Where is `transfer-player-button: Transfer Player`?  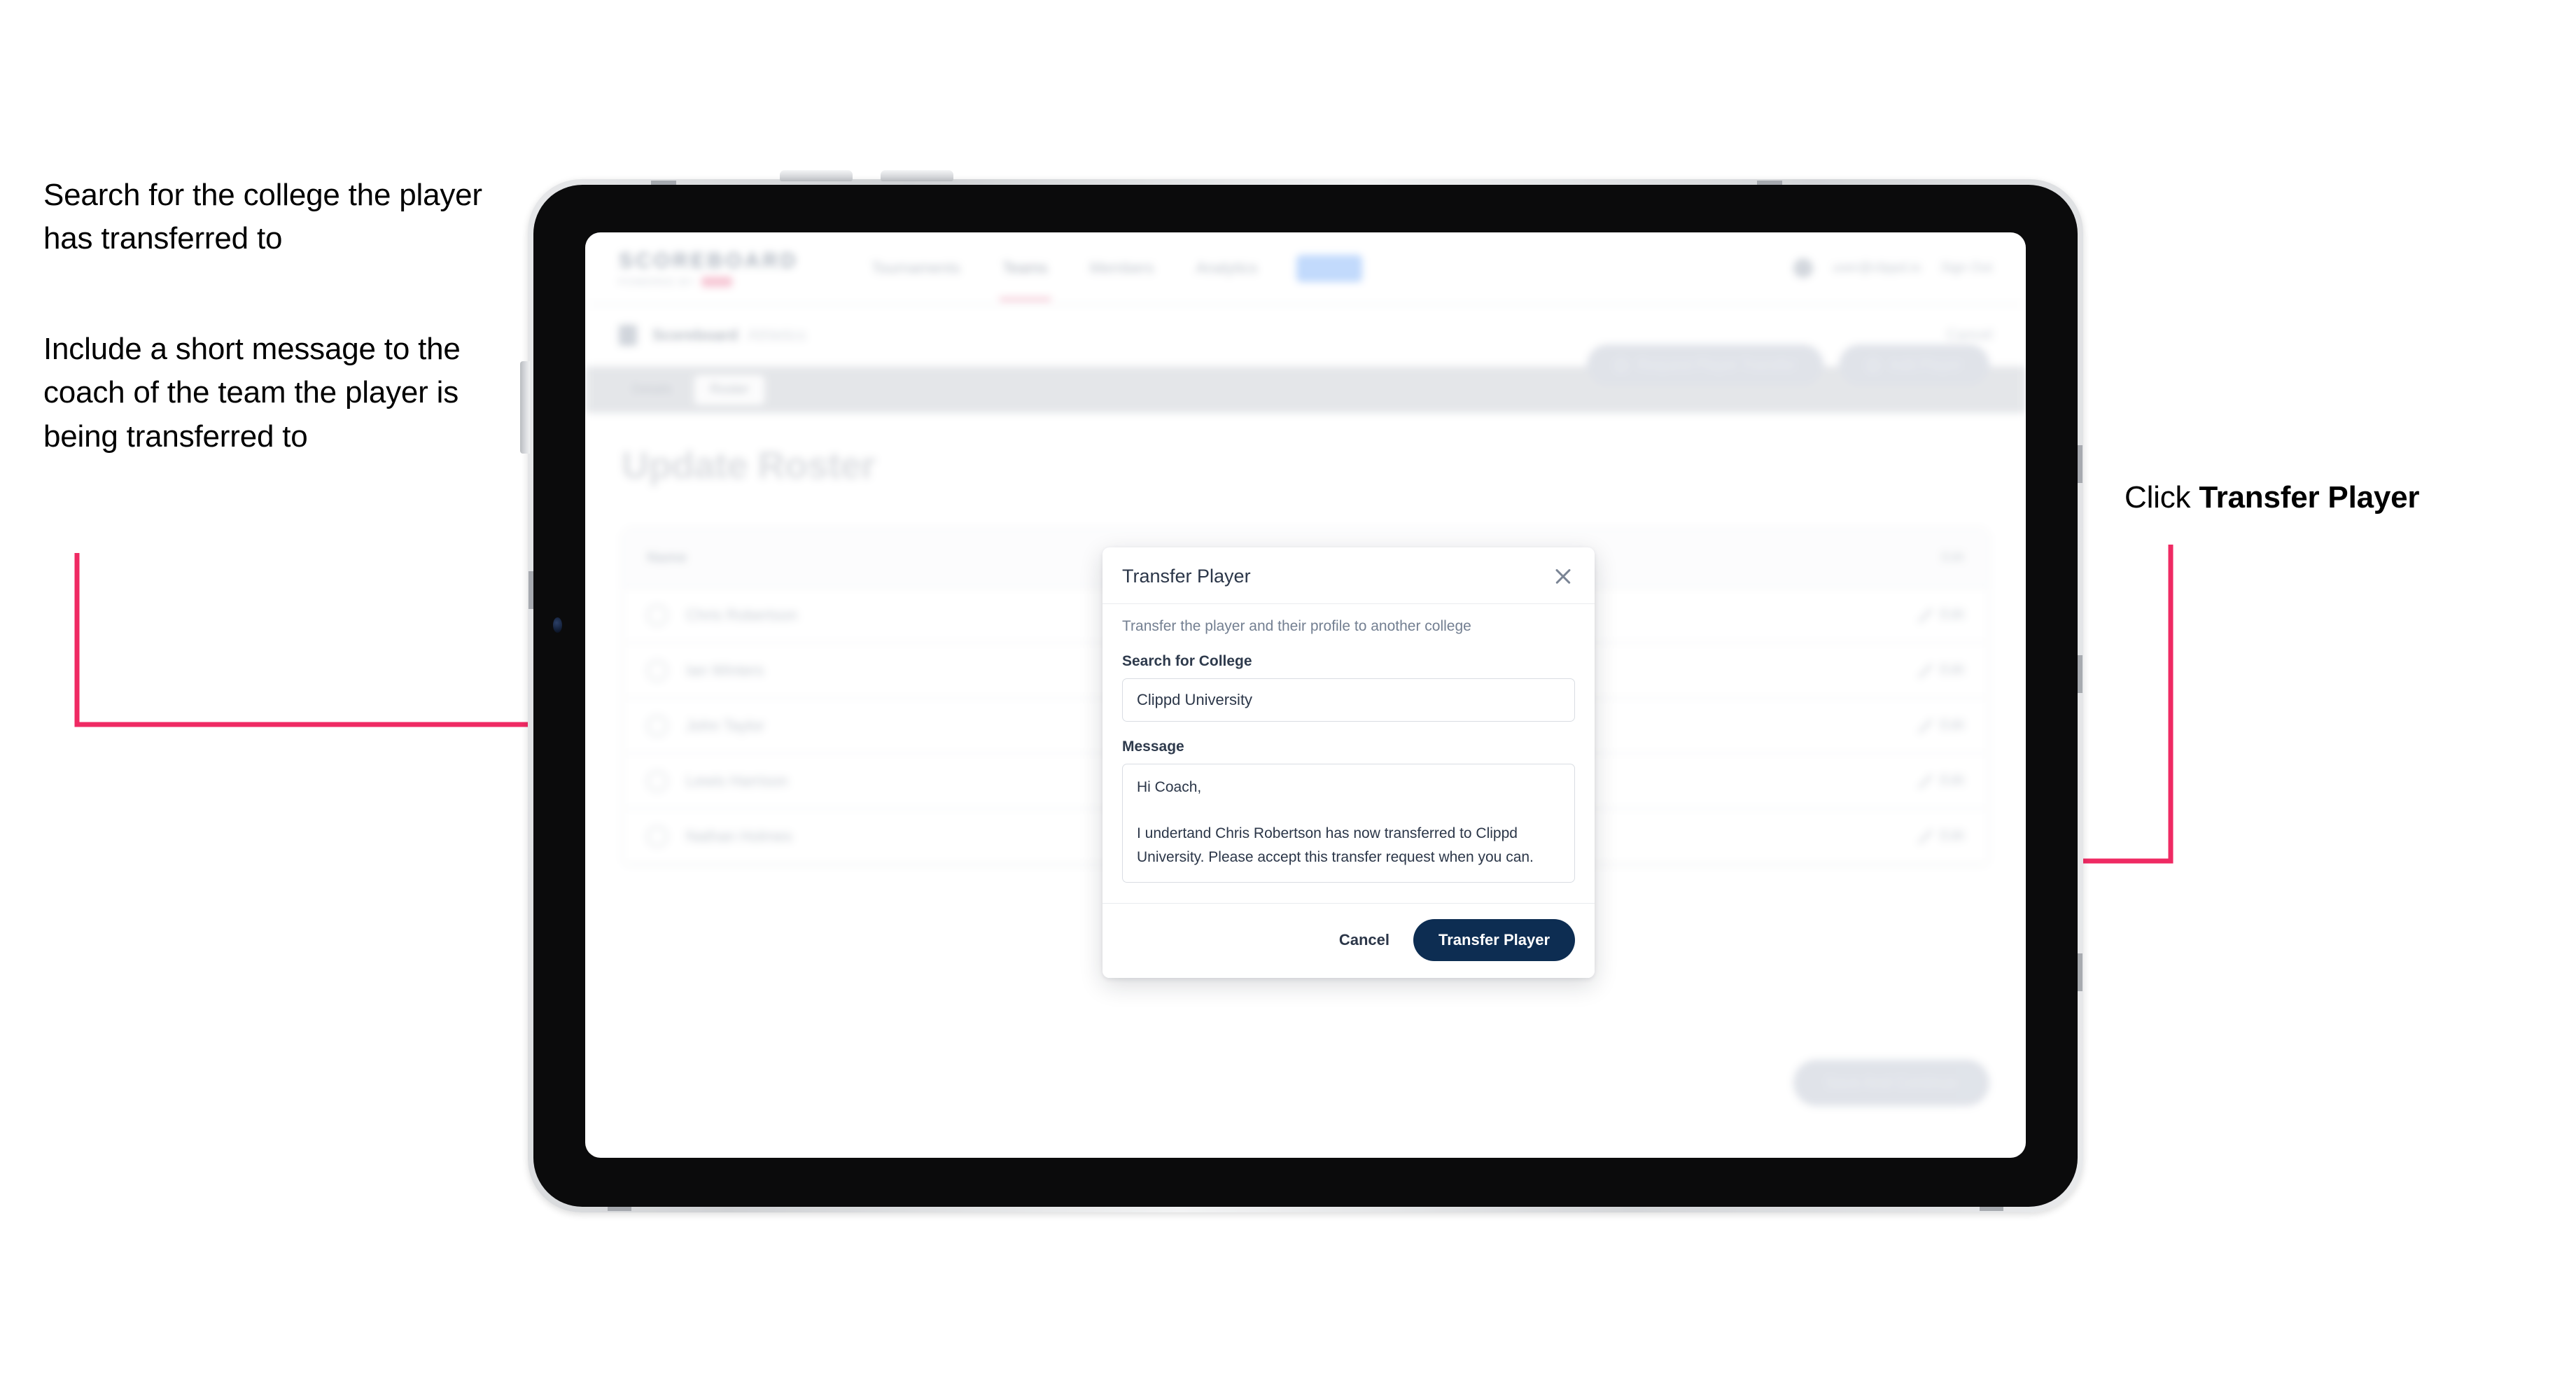 transfer-player-button: Transfer Player is located at coordinates (1494, 940).